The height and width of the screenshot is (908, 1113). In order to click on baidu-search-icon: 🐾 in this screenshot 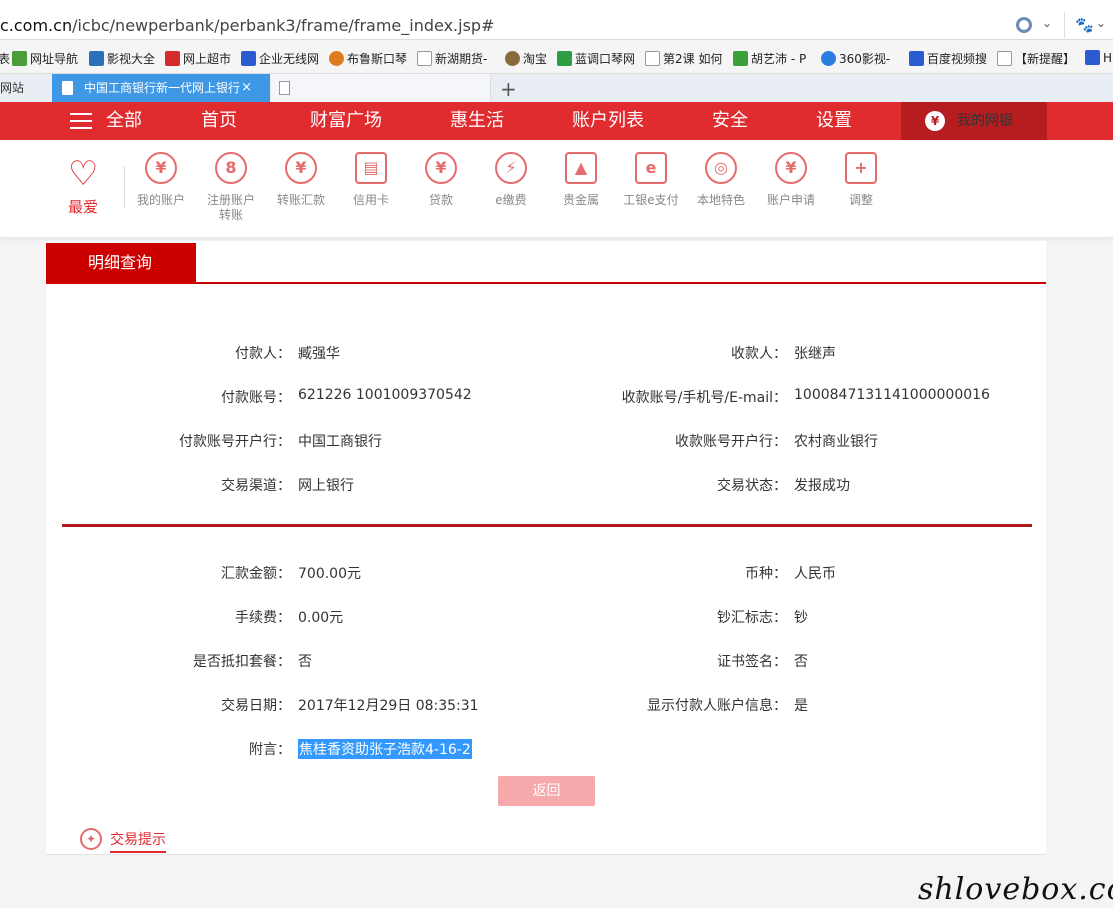, I will do `click(1084, 25)`.